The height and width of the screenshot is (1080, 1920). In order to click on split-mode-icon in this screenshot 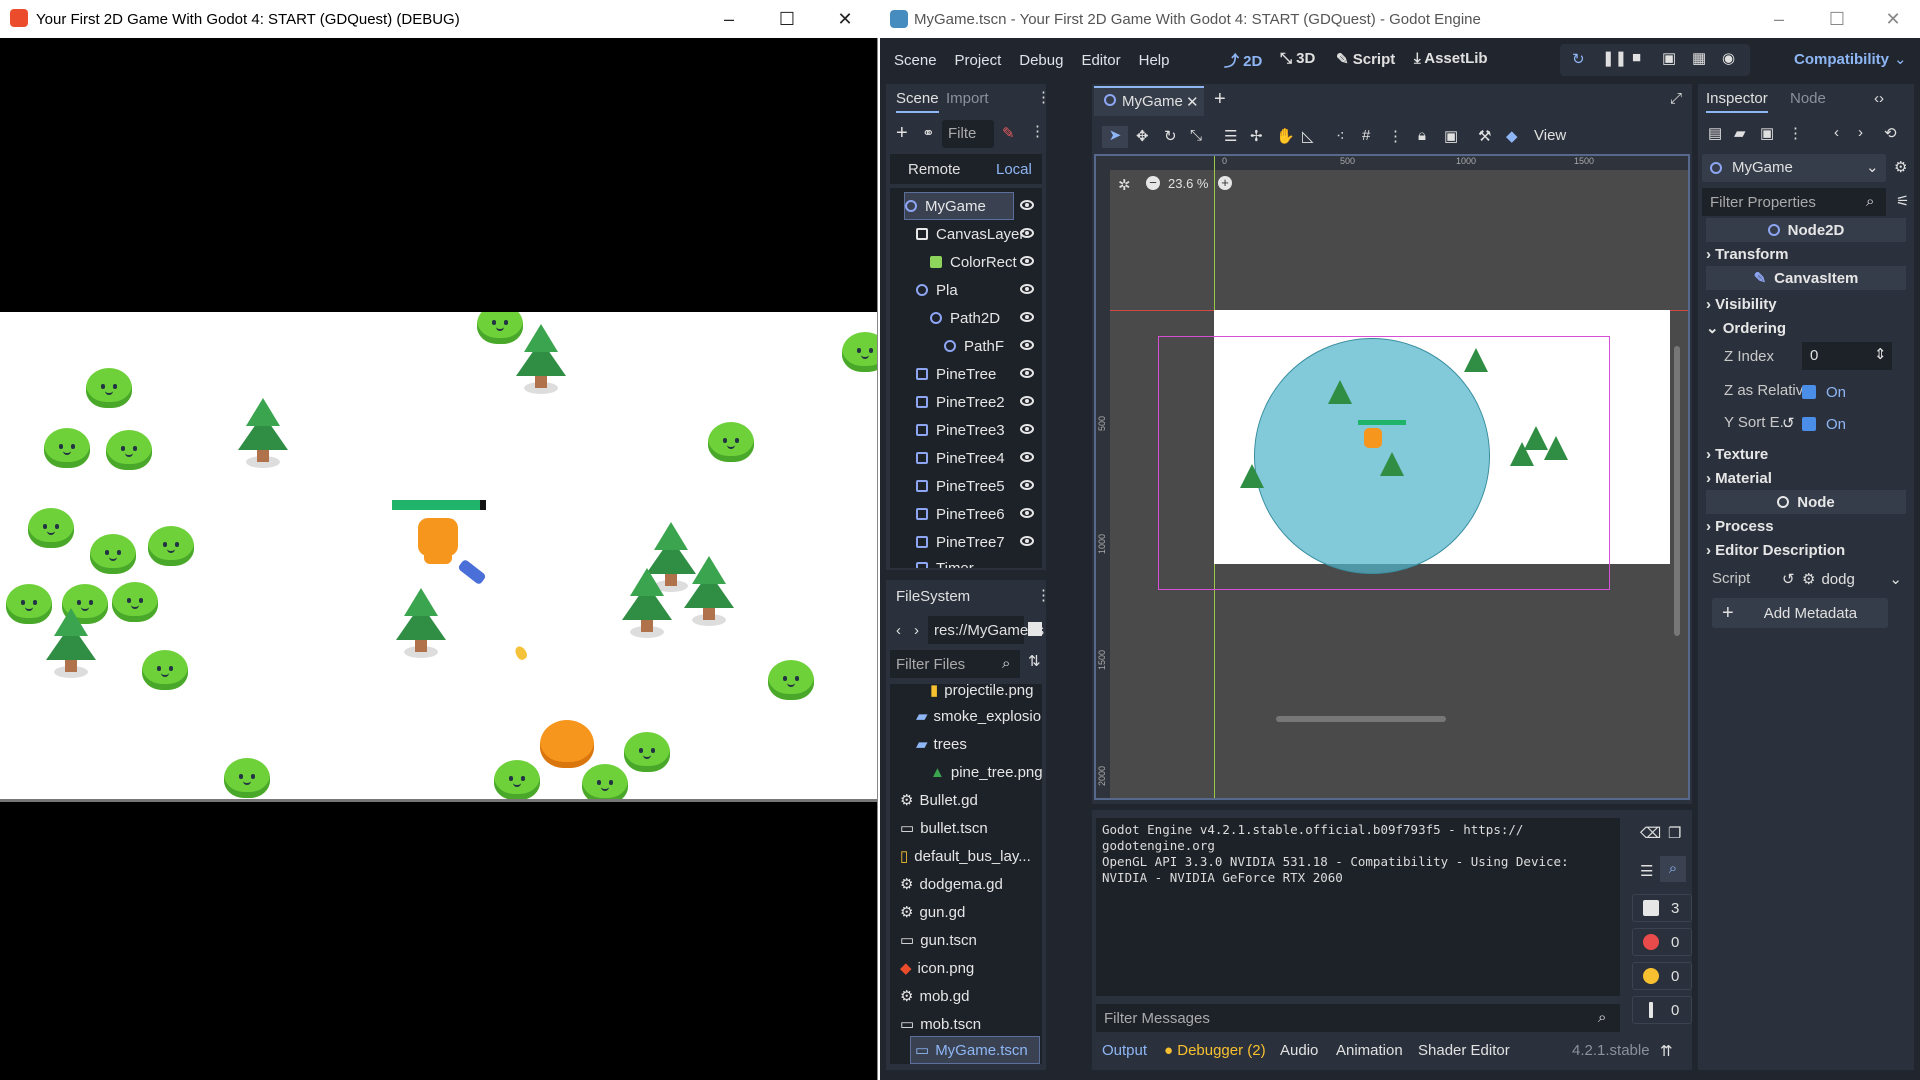, I will do `click(1035, 629)`.